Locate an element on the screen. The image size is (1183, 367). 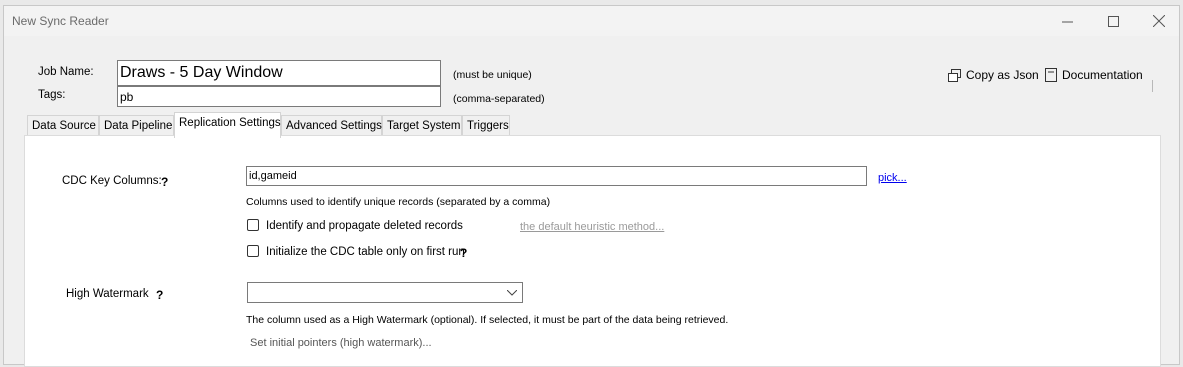
maximize-button is located at coordinates (1113, 21).